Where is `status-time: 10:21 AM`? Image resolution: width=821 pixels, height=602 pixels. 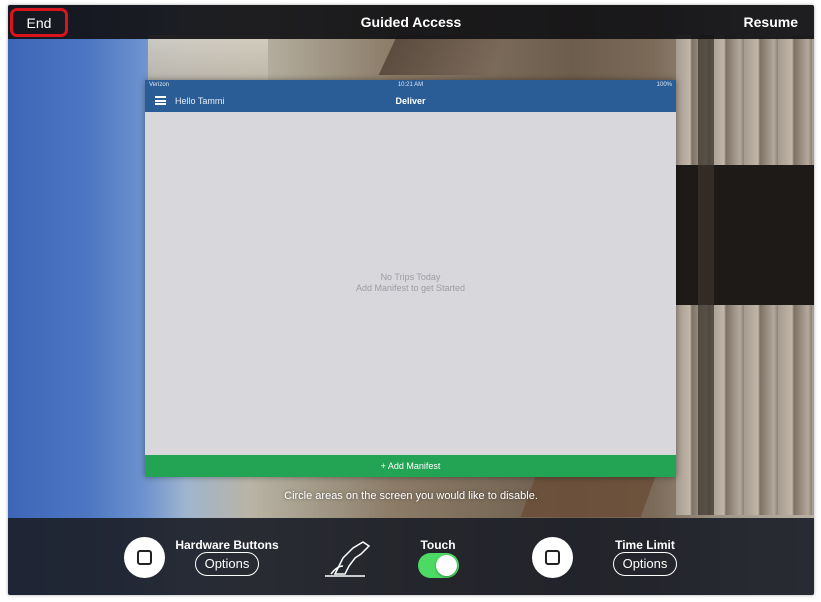
status-time: 10:21 AM is located at coordinates (410, 85).